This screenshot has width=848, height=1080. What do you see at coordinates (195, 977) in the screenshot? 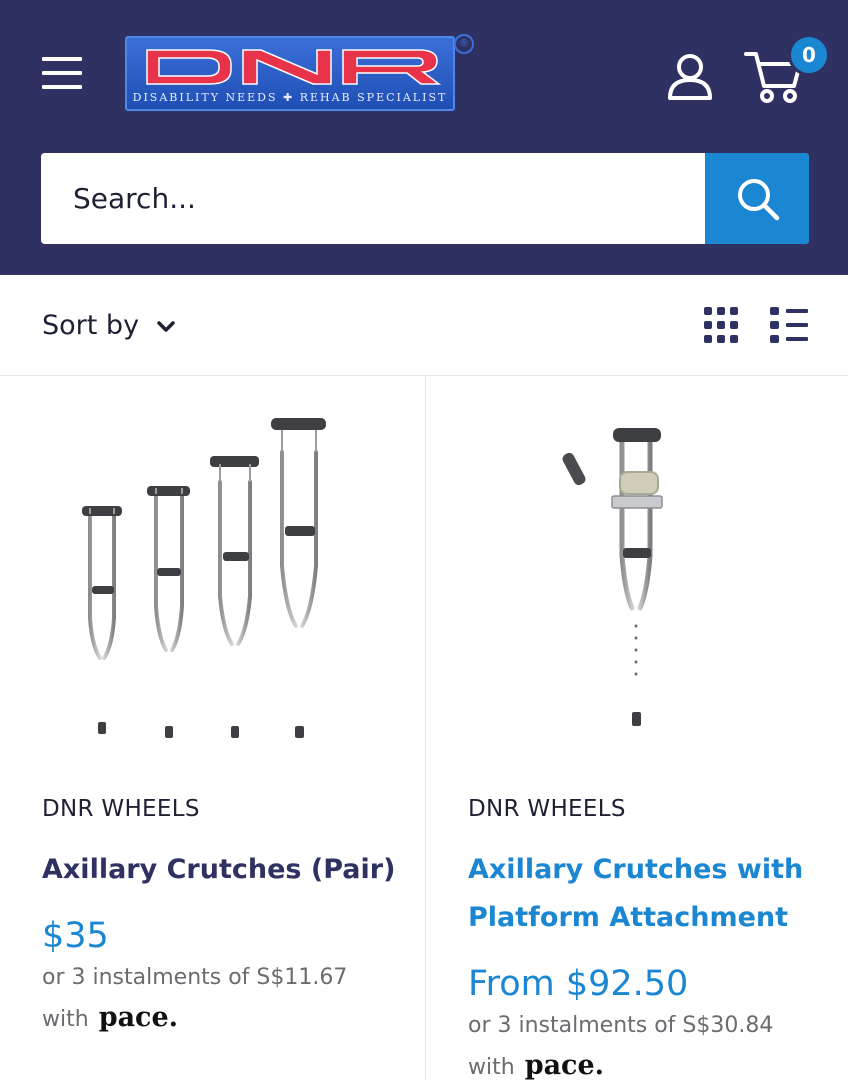
I see `instalment-text: or 3 instalments of S$11.67` at bounding box center [195, 977].